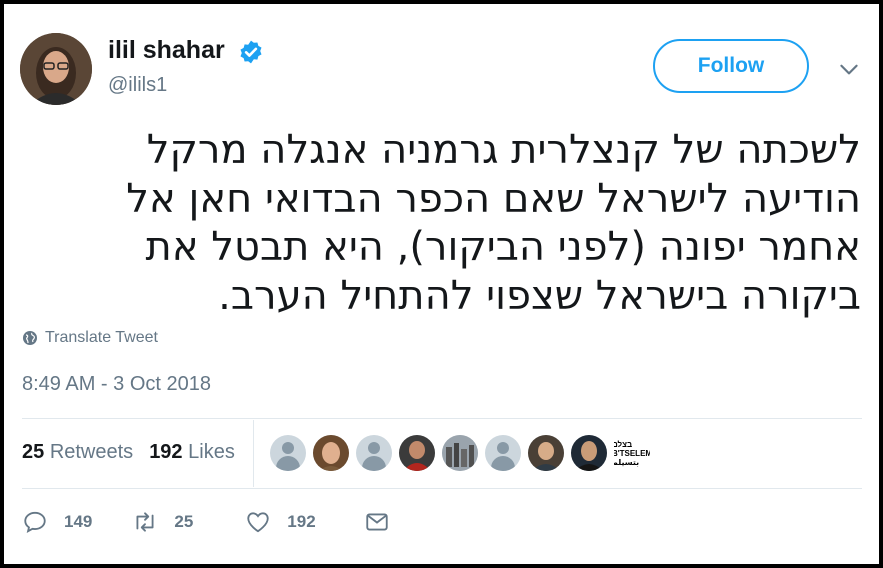 This screenshot has width=883, height=568. I want to click on verified-badge-icon, so click(251, 52).